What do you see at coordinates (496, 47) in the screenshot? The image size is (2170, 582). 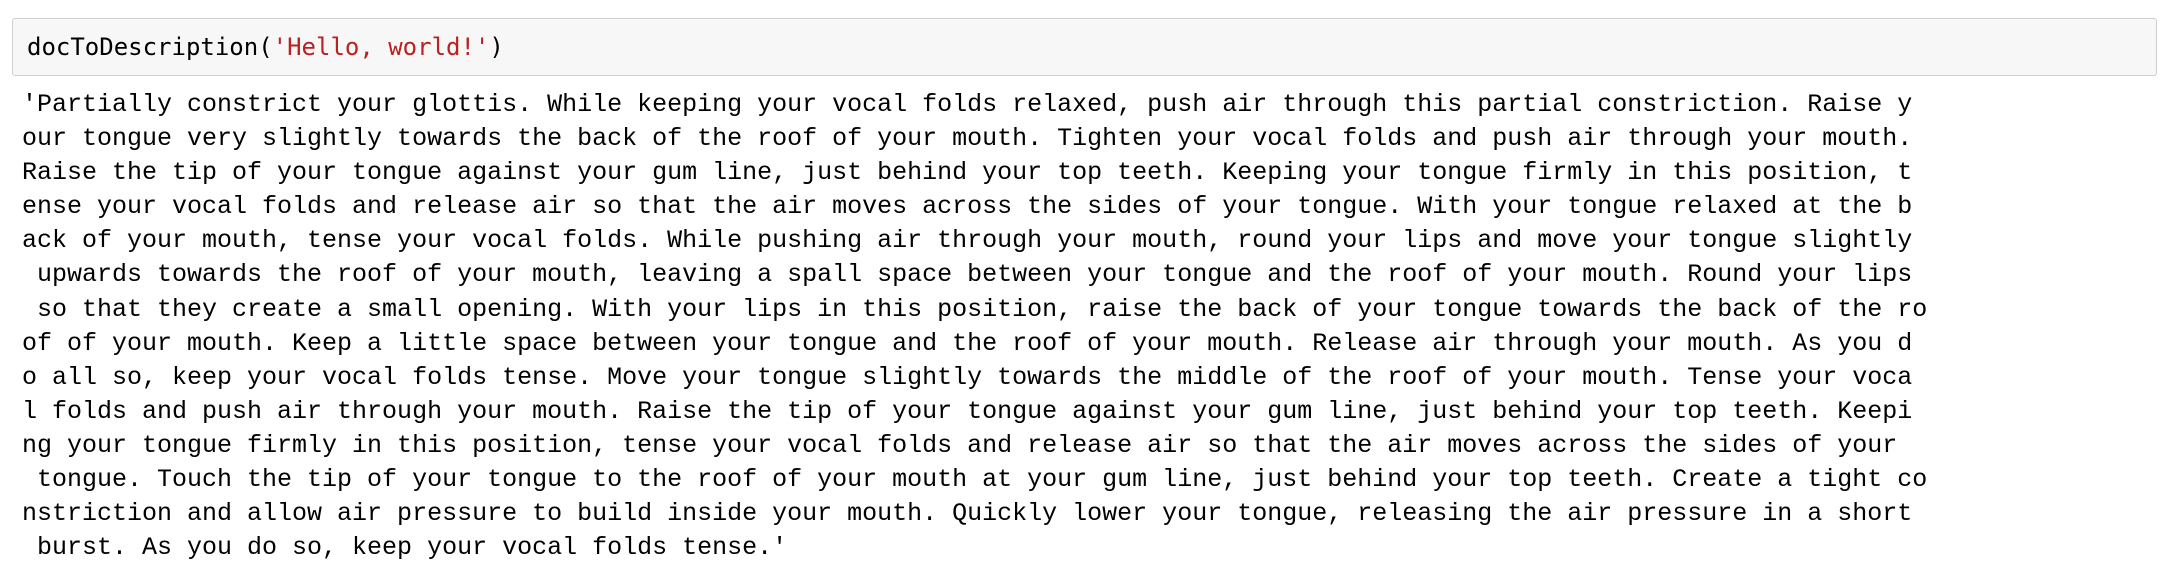 I see `close-paren: )` at bounding box center [496, 47].